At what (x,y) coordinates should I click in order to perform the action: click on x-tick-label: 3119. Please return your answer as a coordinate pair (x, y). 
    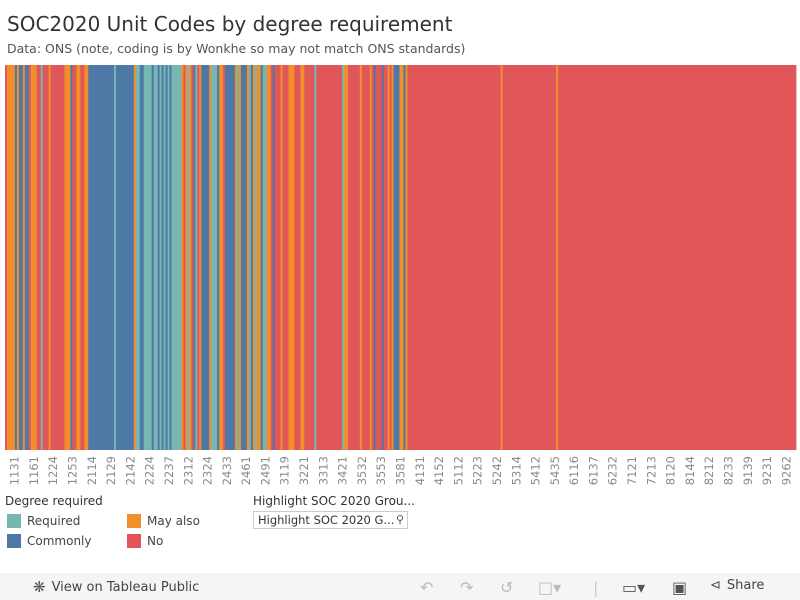
    Looking at the image, I should click on (285, 470).